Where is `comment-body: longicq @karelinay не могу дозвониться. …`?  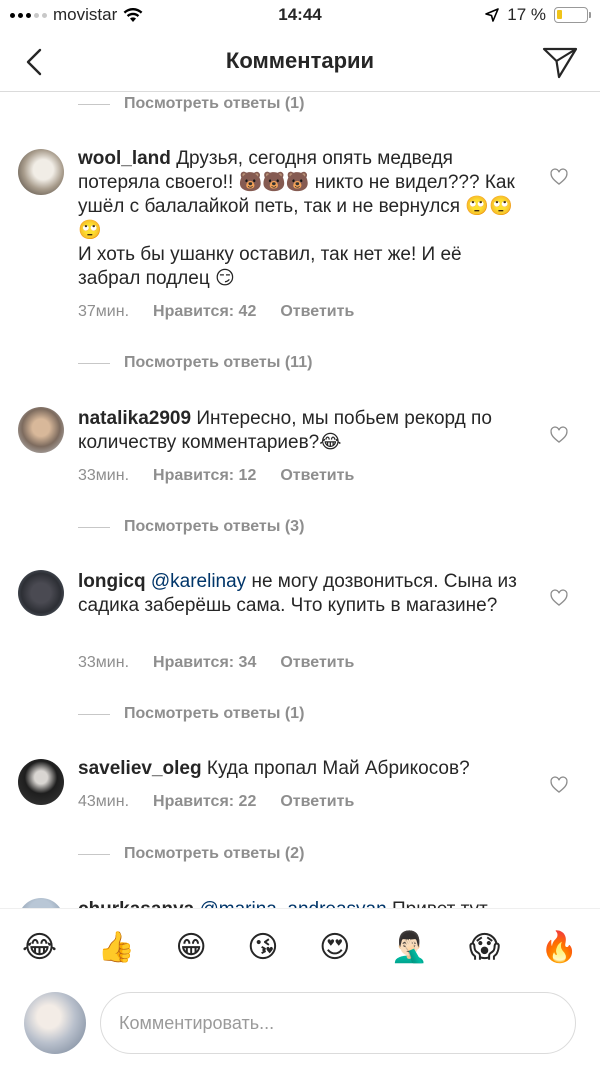
comment-body: longicq @karelinay не могу дозвониться. … is located at coordinates (298, 594).